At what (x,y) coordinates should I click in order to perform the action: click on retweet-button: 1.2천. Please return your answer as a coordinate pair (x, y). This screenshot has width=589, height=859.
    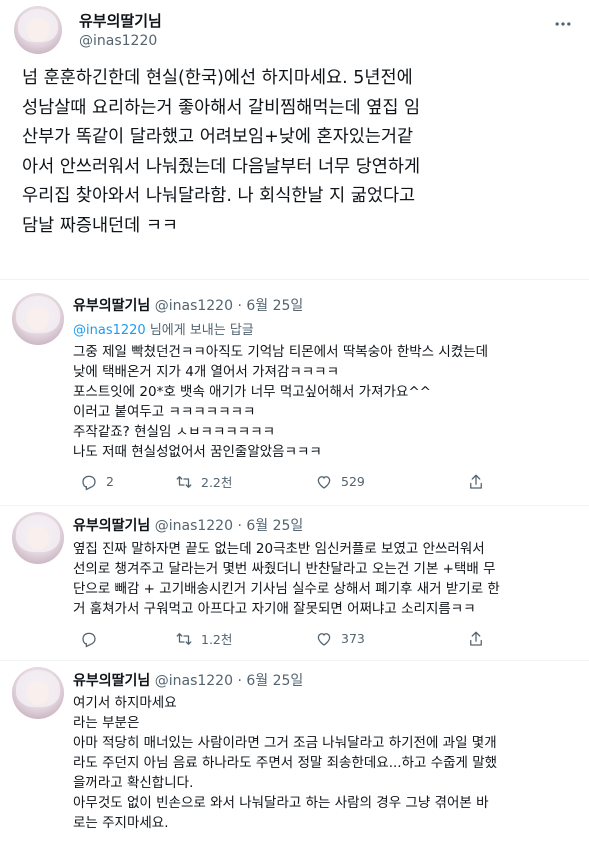
    Looking at the image, I should click on (245, 638).